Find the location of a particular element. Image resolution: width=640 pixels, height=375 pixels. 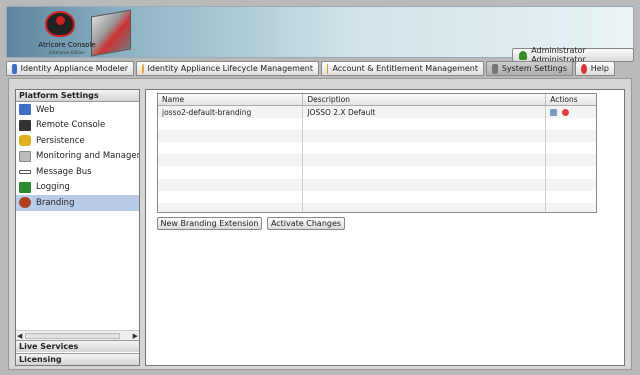

scrollbar-thumb is located at coordinates (72, 336).